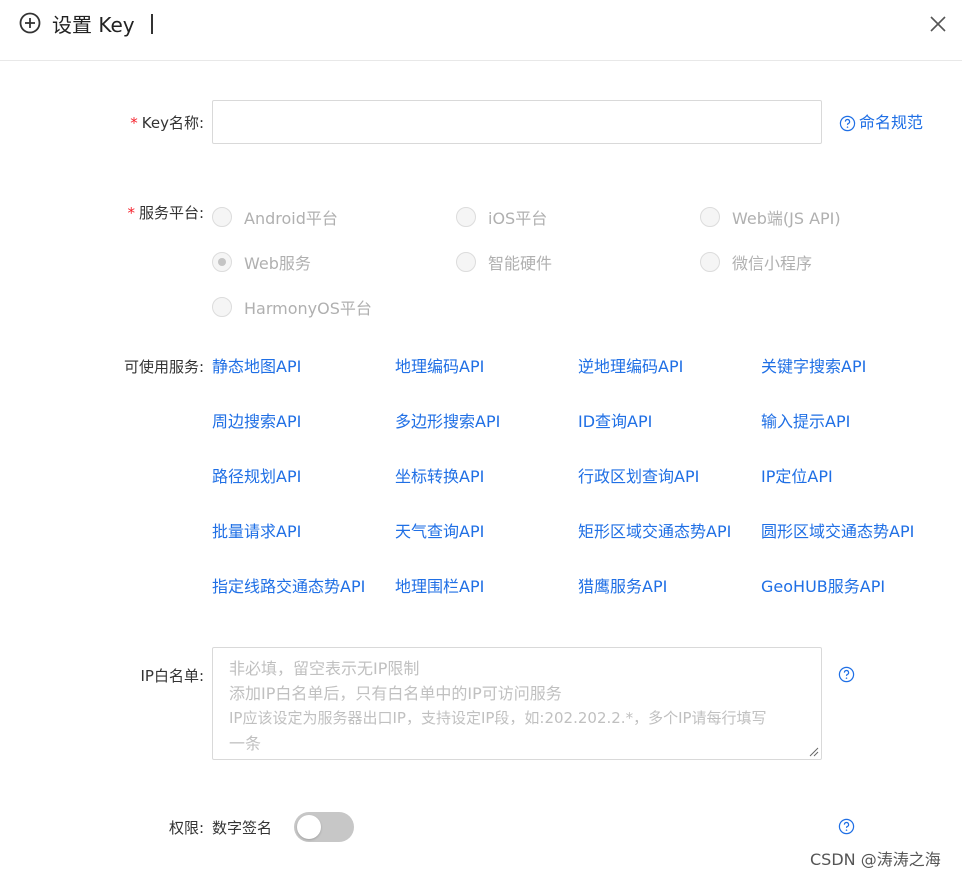 The width and height of the screenshot is (962, 874). Describe the element at coordinates (938, 24) in the screenshot. I see `close-icon` at that location.